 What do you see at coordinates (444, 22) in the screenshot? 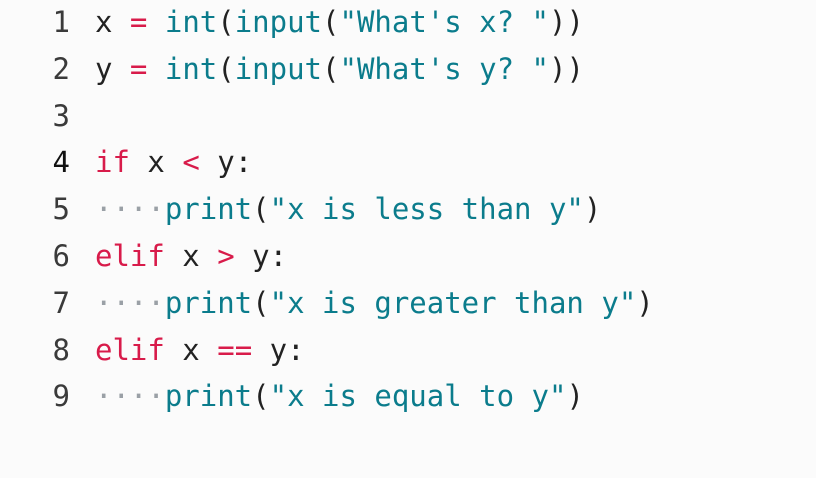
I see `code-token-str: "What's x? "` at bounding box center [444, 22].